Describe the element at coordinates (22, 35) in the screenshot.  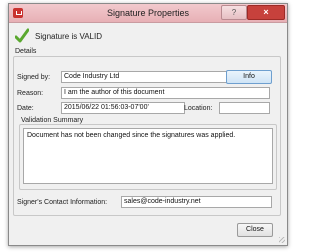
I see `checkmark-icon` at that location.